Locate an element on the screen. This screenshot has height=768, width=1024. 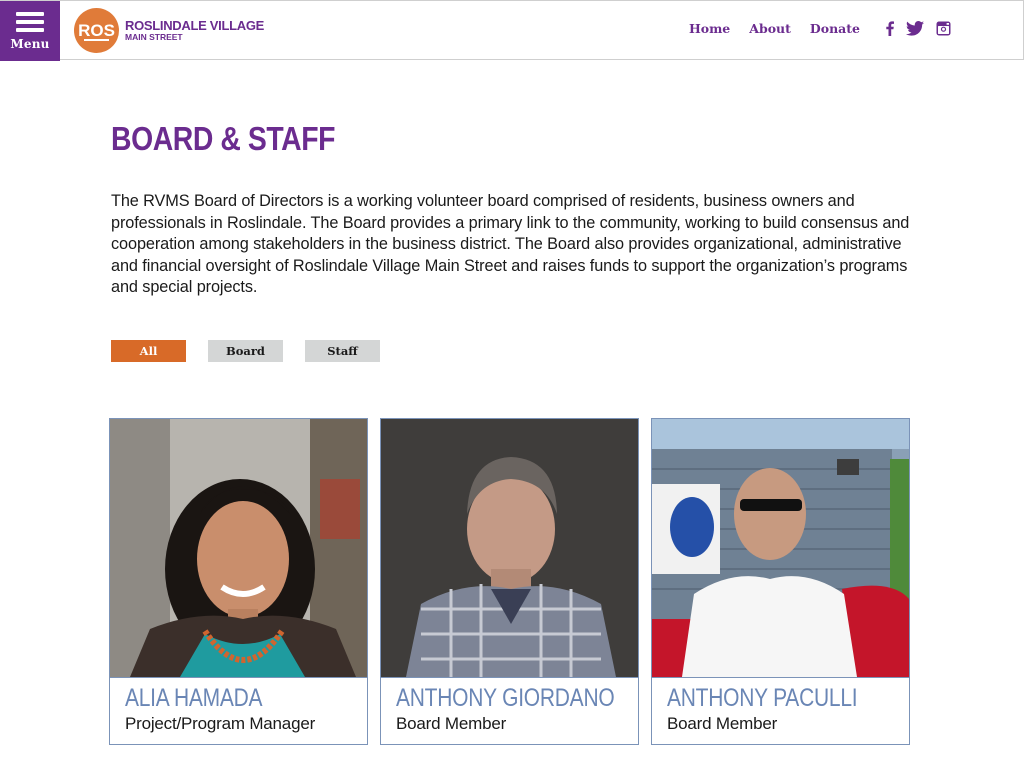
member-info: ANTHONY GIORDANO Board Member is located at coordinates (509, 710).